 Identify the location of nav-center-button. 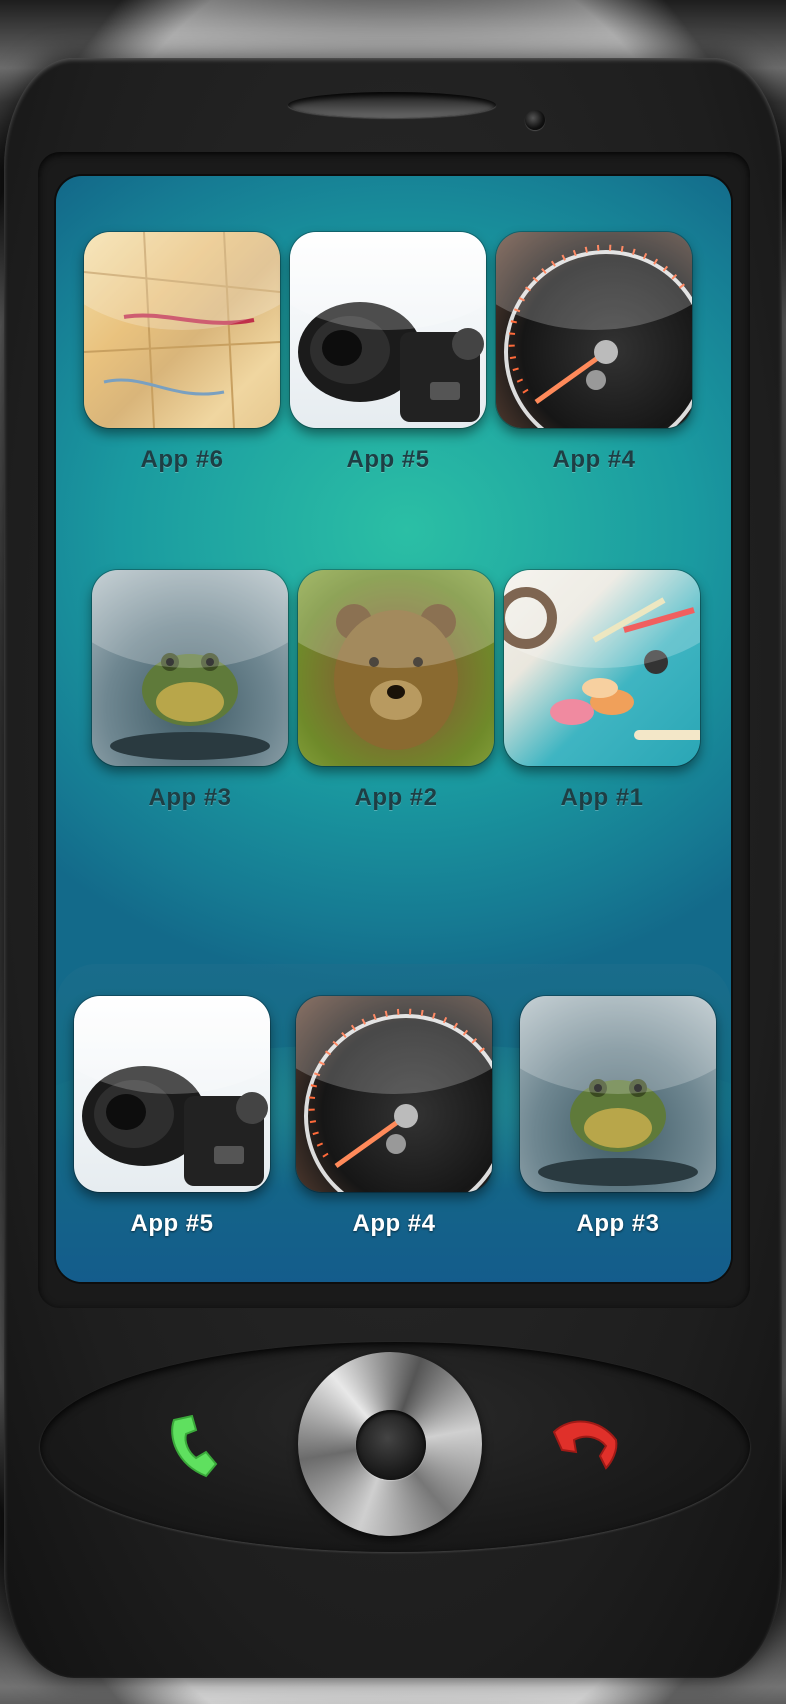
(391, 1445).